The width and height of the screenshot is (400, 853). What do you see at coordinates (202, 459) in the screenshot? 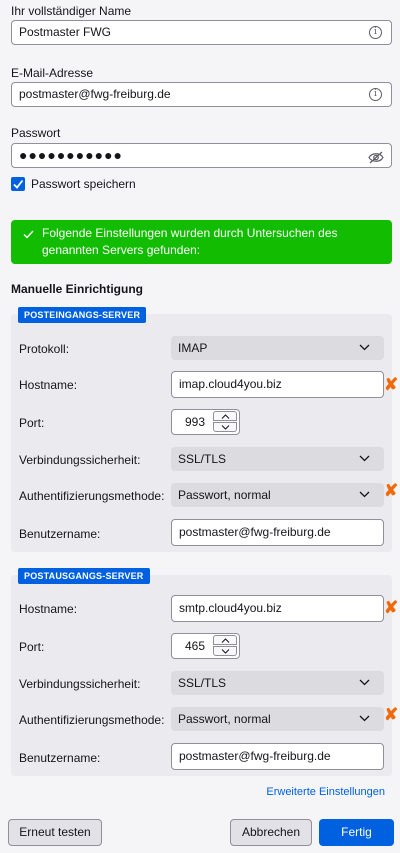
I see `incoming-security-value: SSL/TLS` at bounding box center [202, 459].